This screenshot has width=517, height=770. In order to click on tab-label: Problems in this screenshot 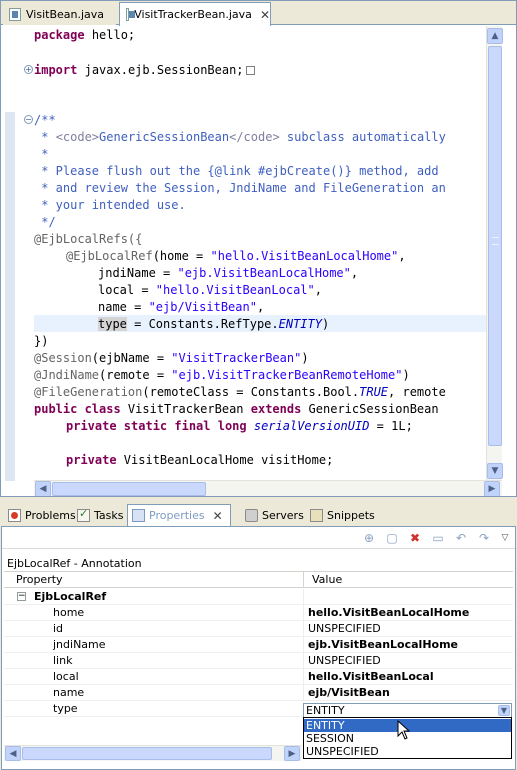, I will do `click(50, 515)`.